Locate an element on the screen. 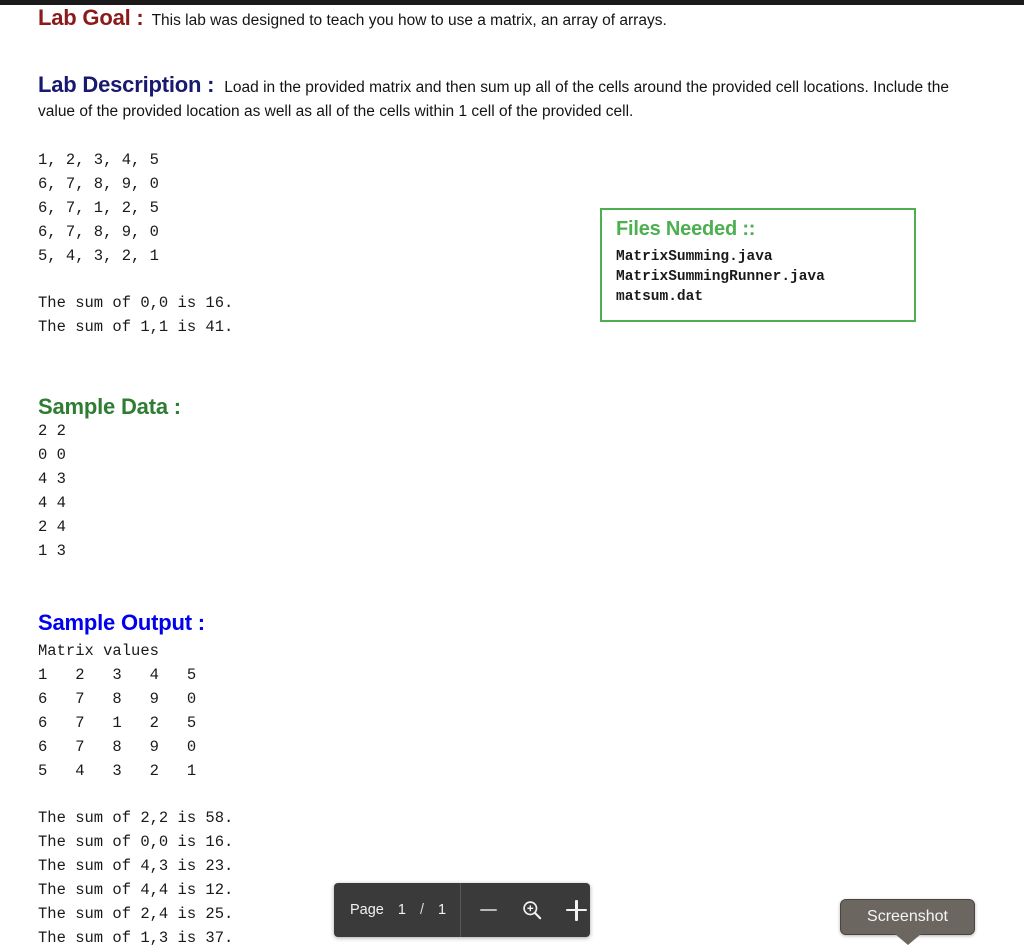 Image resolution: width=1024 pixels, height=950 pixels. minus-icon is located at coordinates (488, 910).